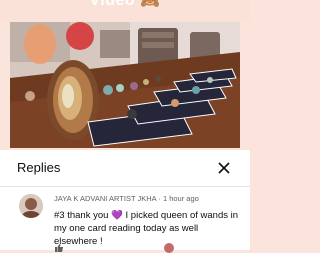 This screenshot has height=253, width=320. Describe the element at coordinates (83, 215) in the screenshot. I see `comment-text-start: #3 thank you` at that location.